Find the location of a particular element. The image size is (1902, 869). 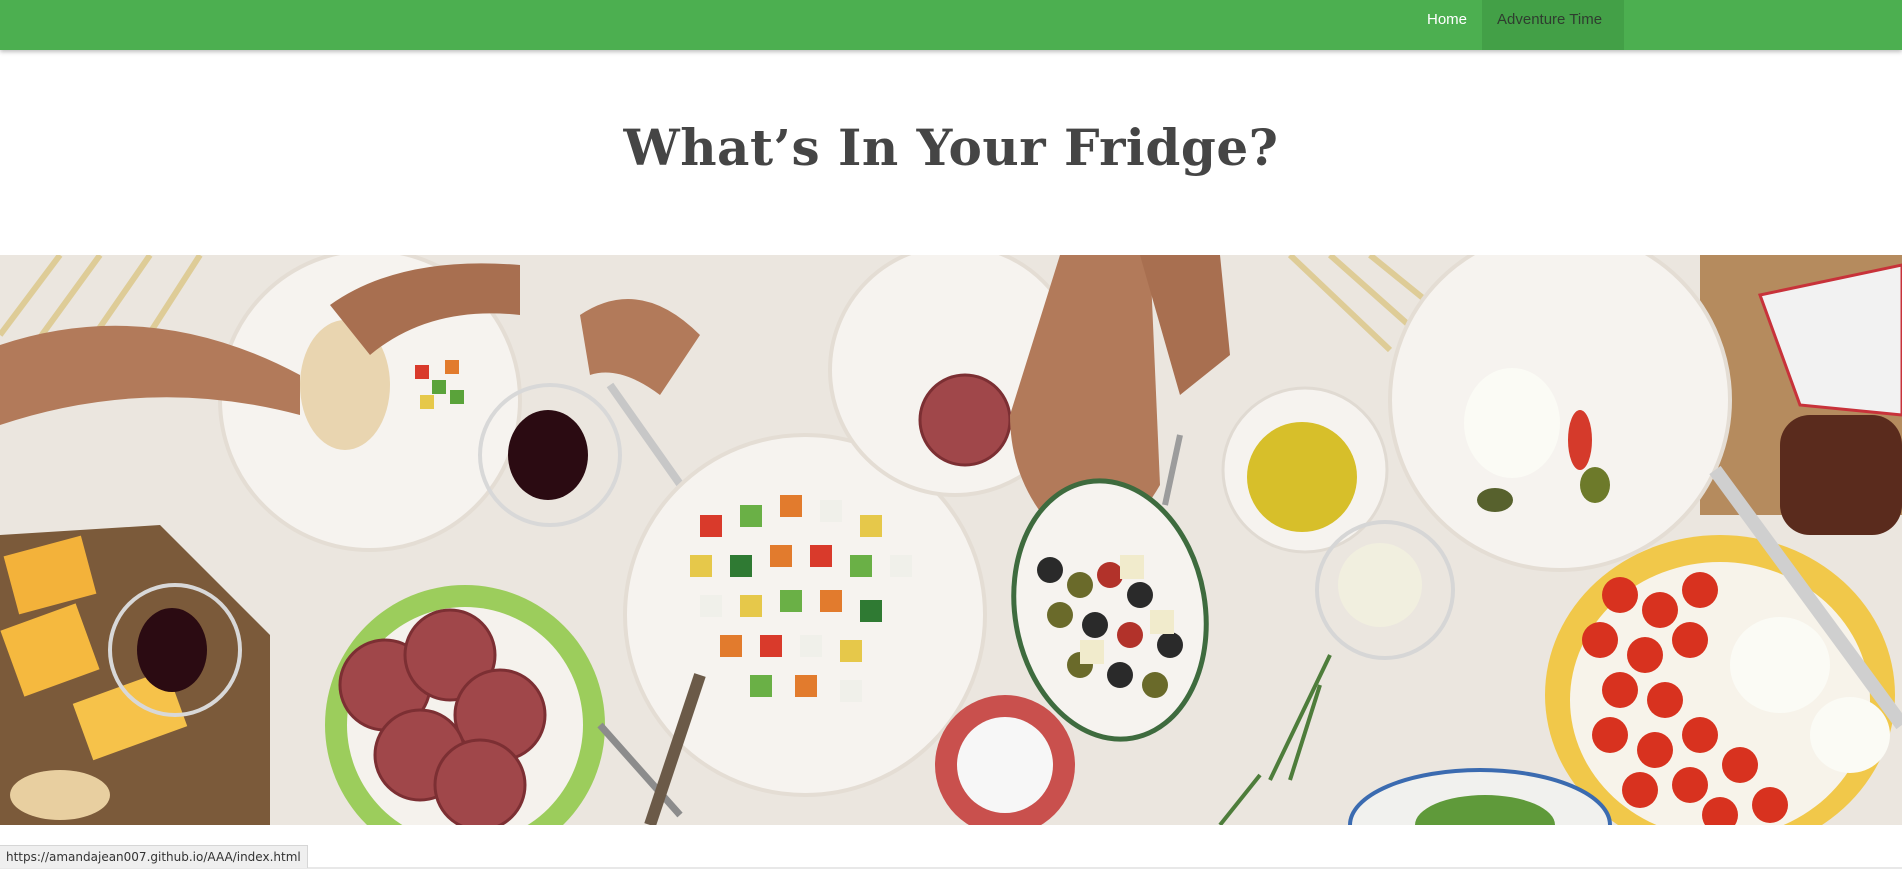

nav-menu: Home Adventure Time is located at coordinates (1518, 25).